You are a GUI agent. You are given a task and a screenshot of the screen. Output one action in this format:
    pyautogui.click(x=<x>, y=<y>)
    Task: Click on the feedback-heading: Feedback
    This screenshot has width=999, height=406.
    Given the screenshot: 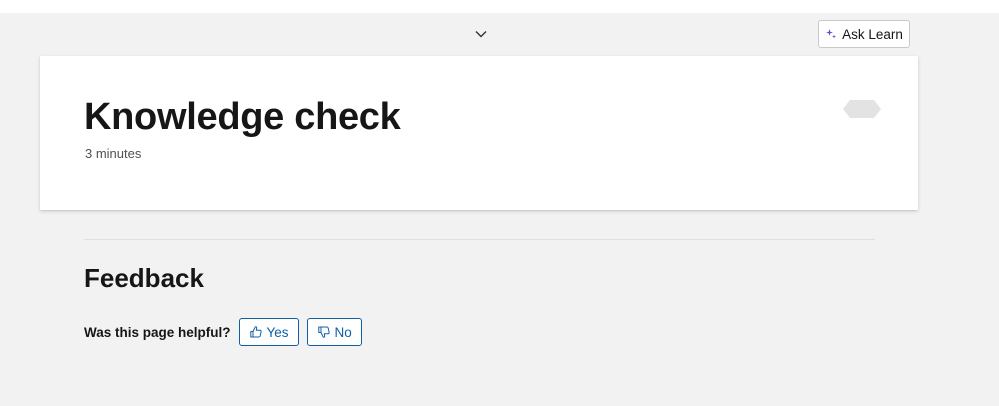 What is the action you would take?
    pyautogui.click(x=144, y=278)
    